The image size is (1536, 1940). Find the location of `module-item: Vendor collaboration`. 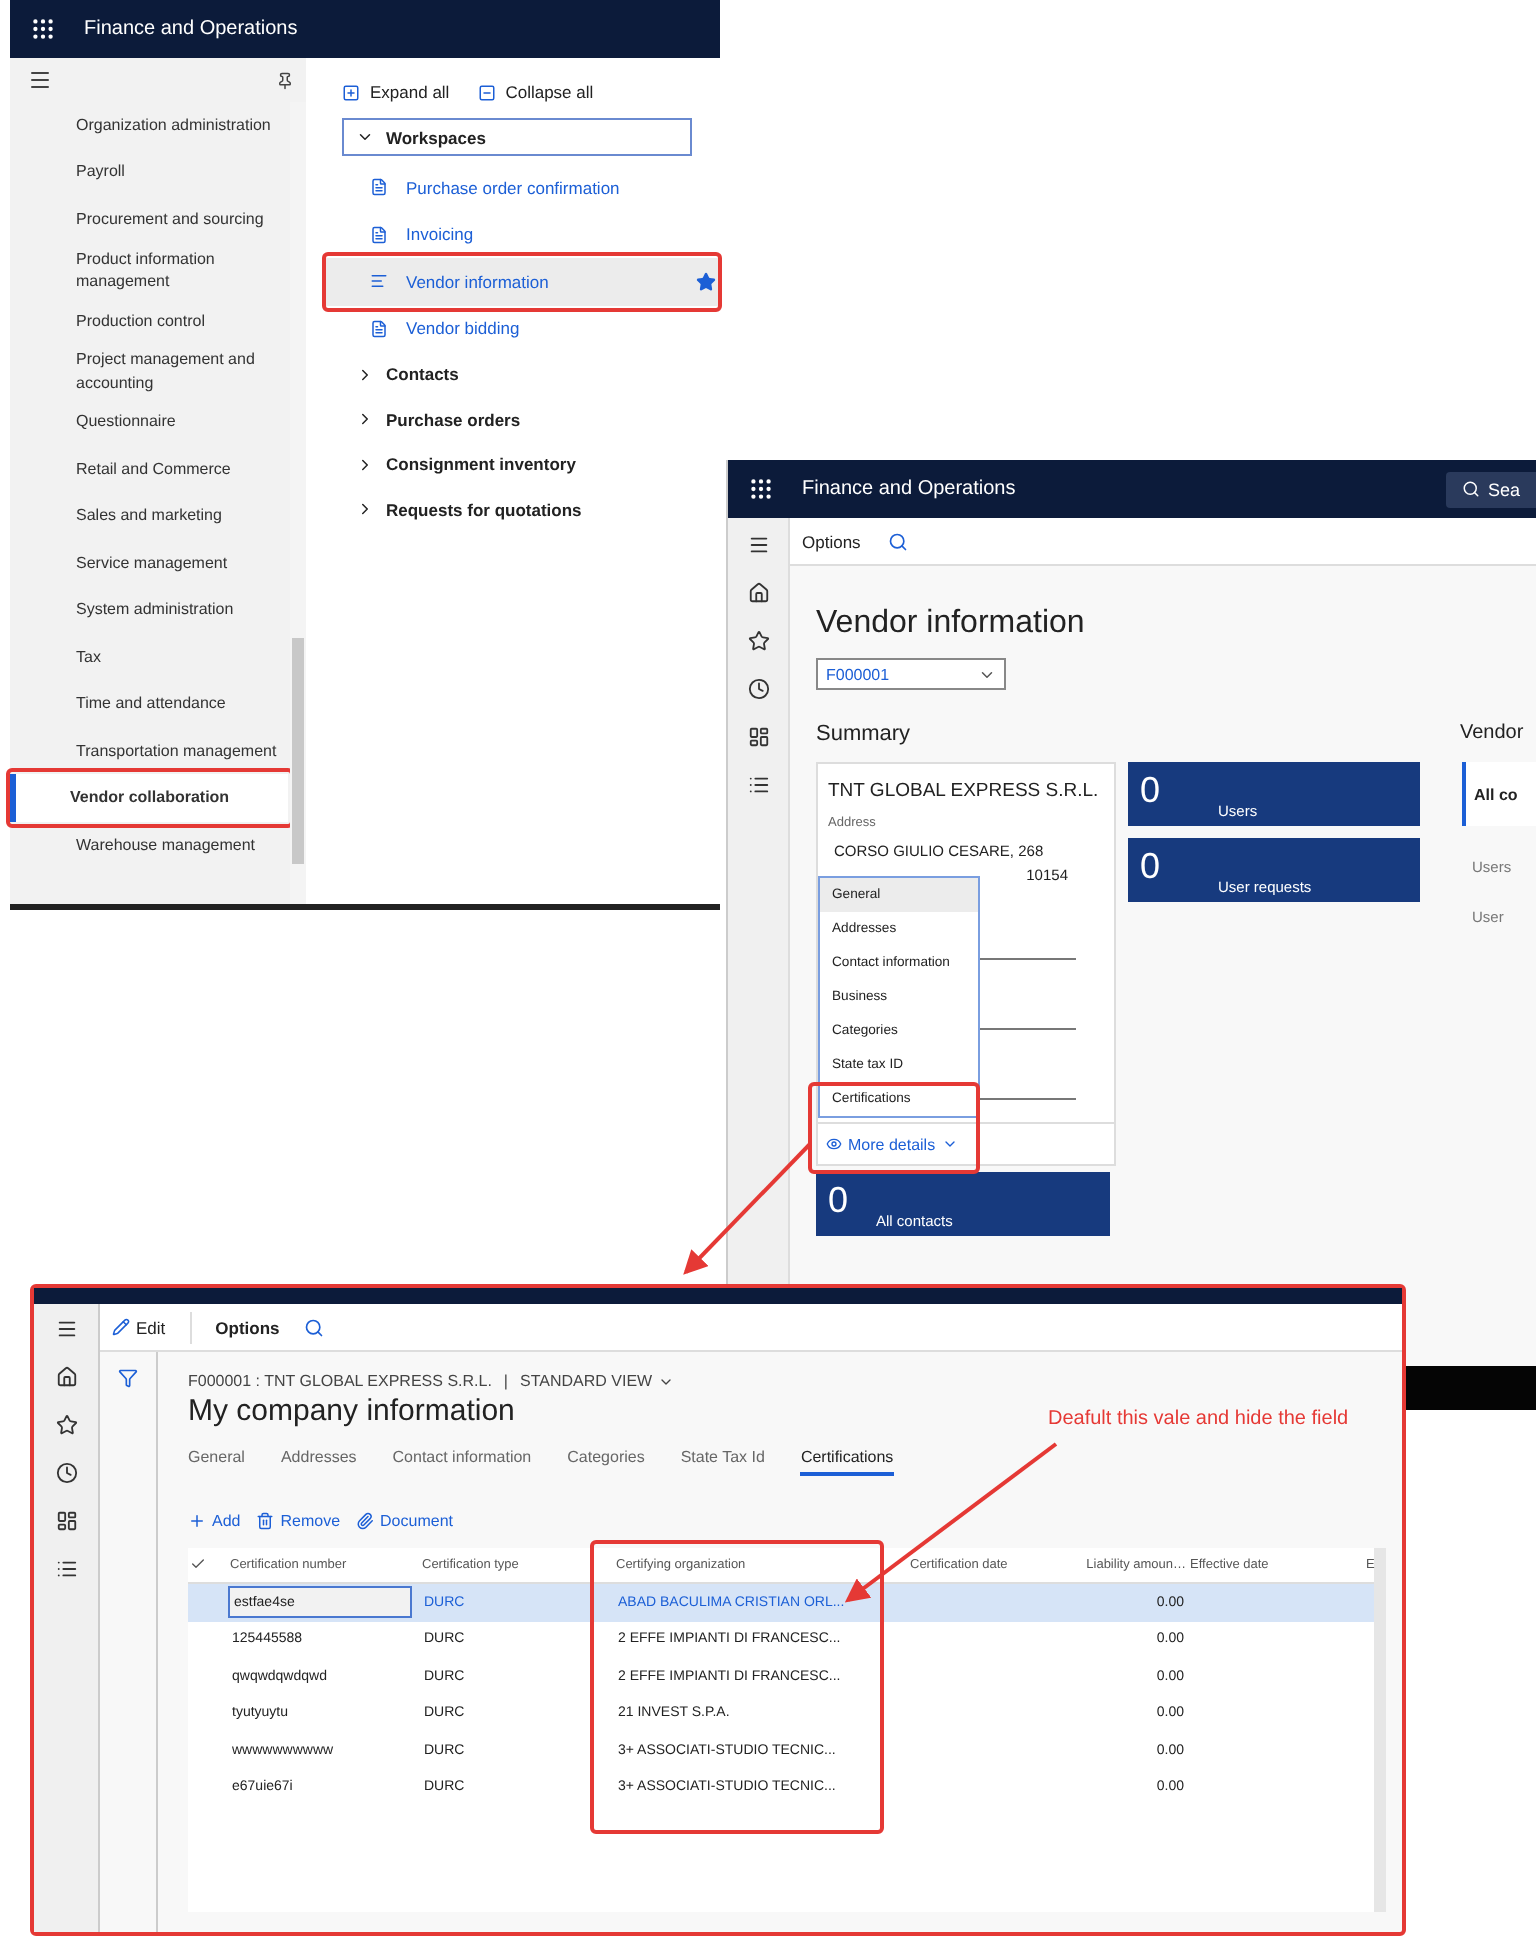

module-item: Vendor collaboration is located at coordinates (149, 798).